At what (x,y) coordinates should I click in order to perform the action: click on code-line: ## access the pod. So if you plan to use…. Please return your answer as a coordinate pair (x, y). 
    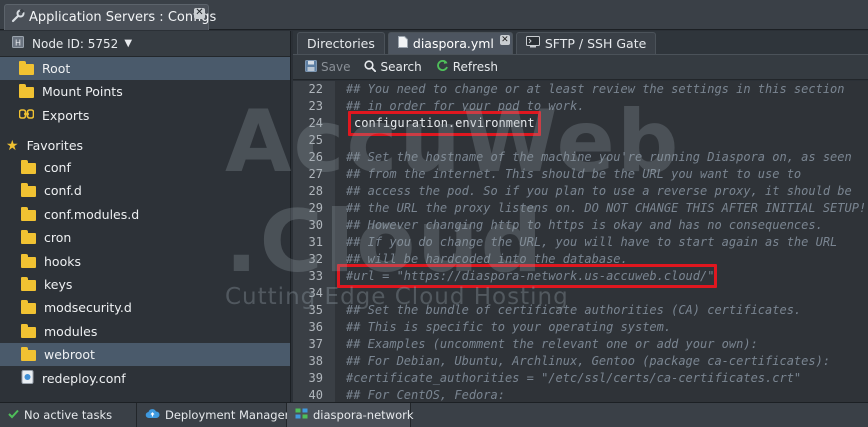
    Looking at the image, I should click on (599, 191).